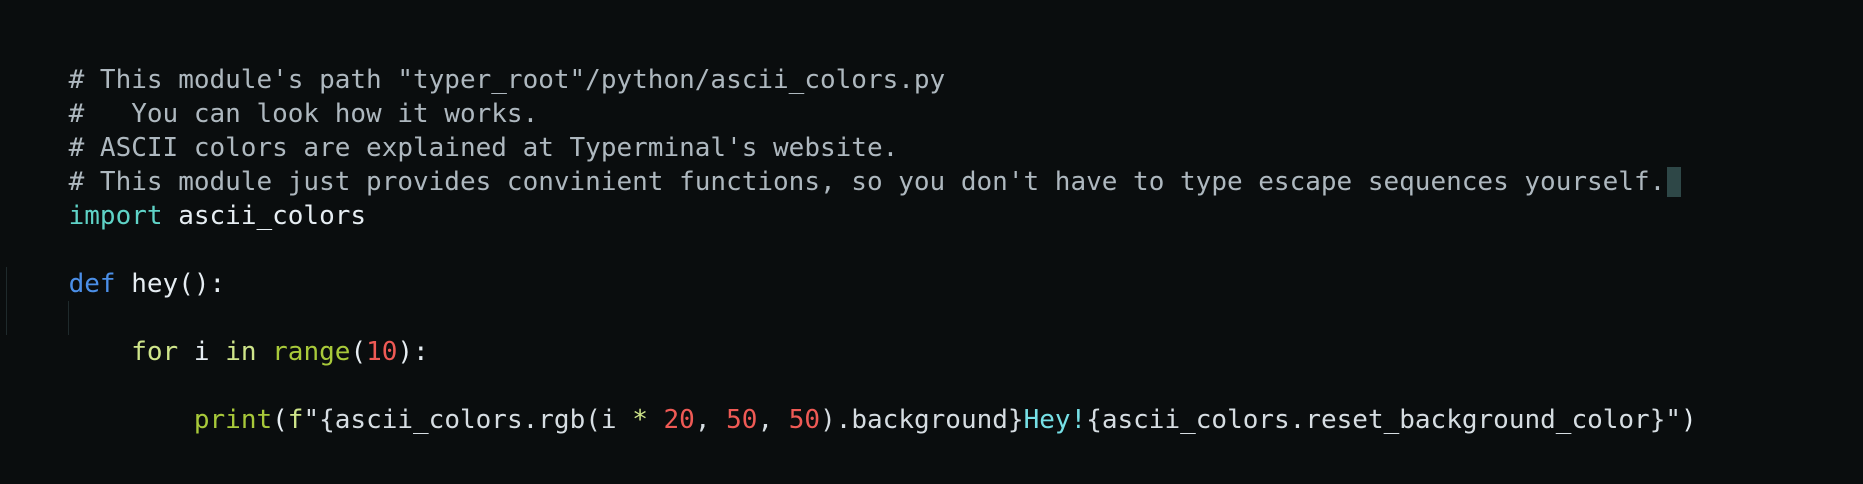 Image resolution: width=1863 pixels, height=484 pixels. Describe the element at coordinates (1673, 420) in the screenshot. I see `quote-close: "` at that location.